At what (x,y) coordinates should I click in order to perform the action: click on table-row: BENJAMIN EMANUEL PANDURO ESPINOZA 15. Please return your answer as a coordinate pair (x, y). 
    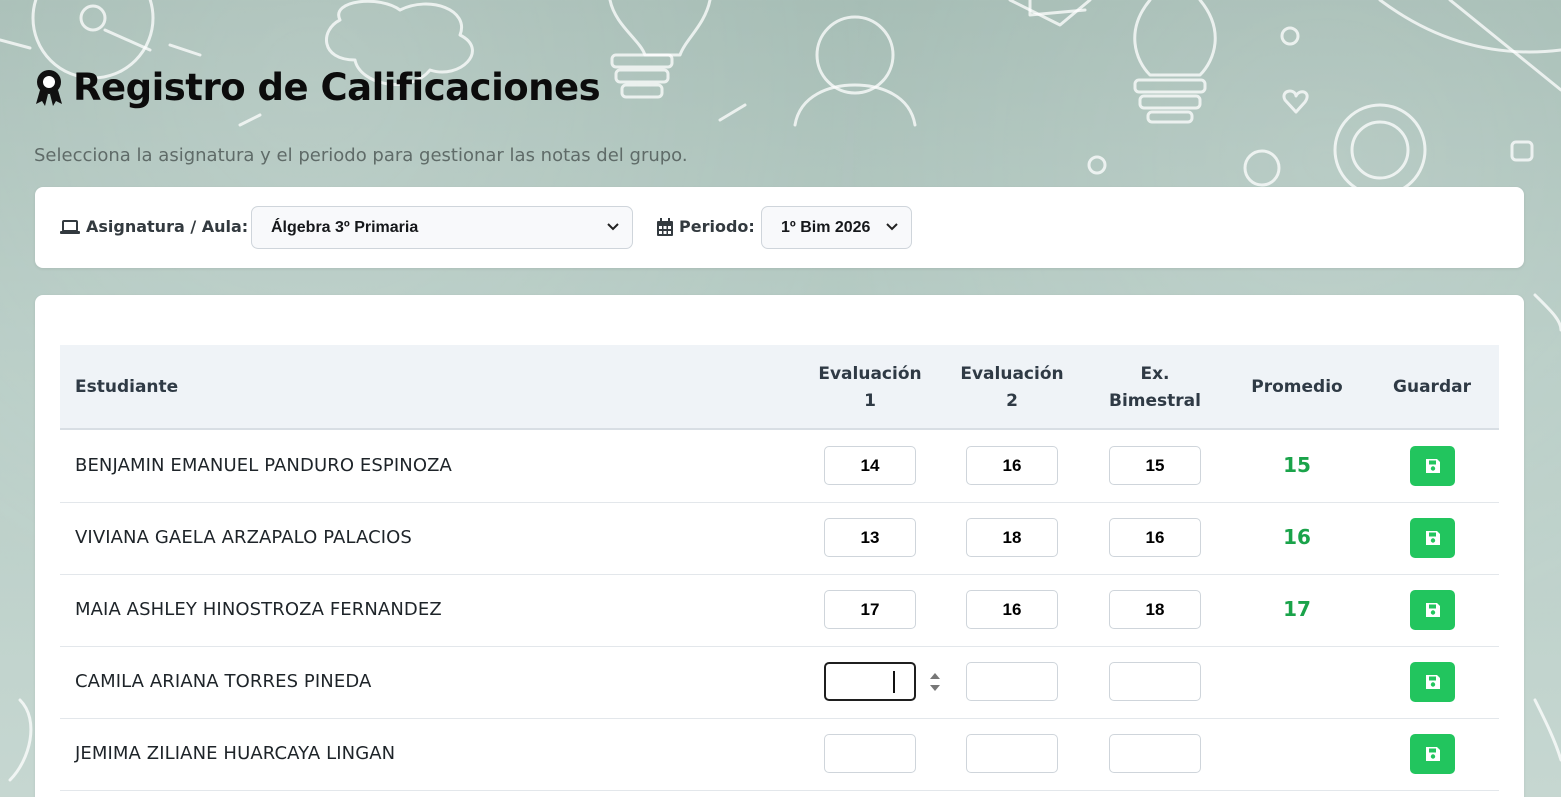
    Looking at the image, I should click on (779, 467).